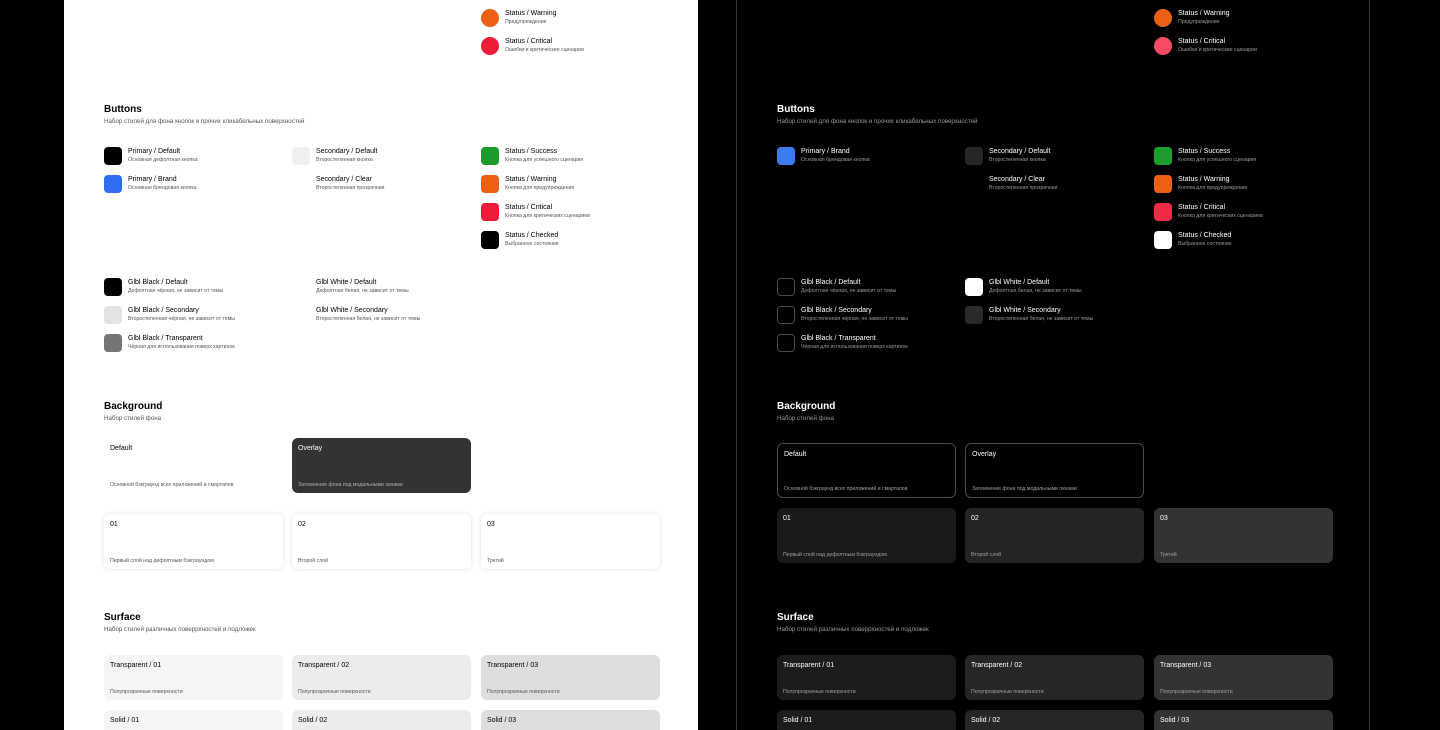 The image size is (1440, 730). What do you see at coordinates (532, 235) in the screenshot?
I see `token-name: Status / Checked` at bounding box center [532, 235].